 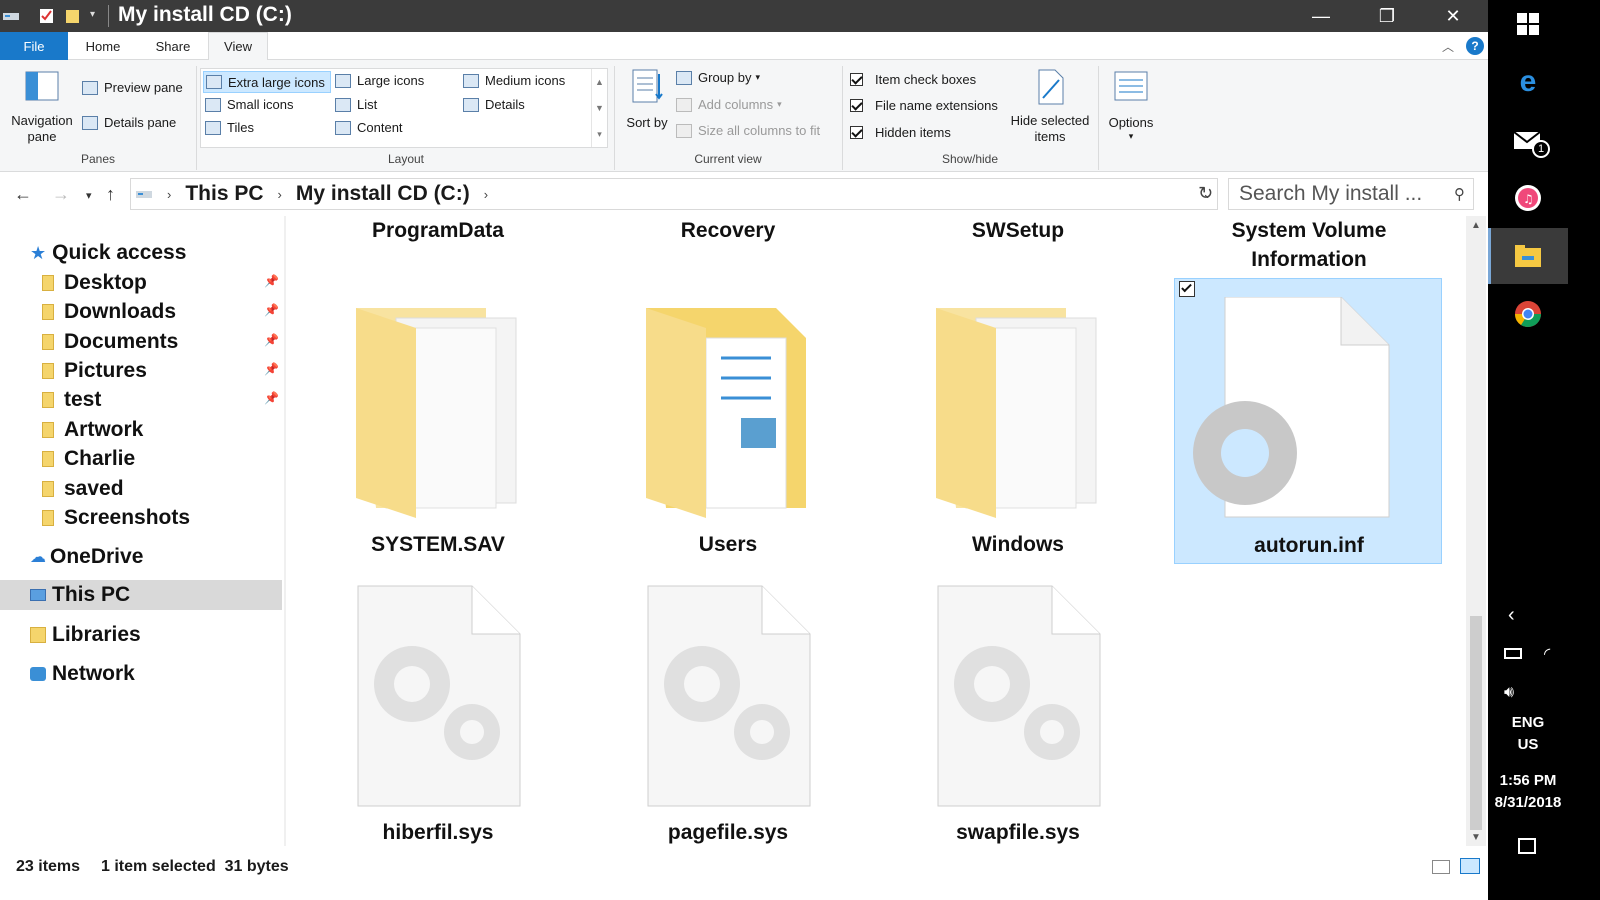 I want to click on sidebar-item-desktop: Desktop, so click(x=183, y=283).